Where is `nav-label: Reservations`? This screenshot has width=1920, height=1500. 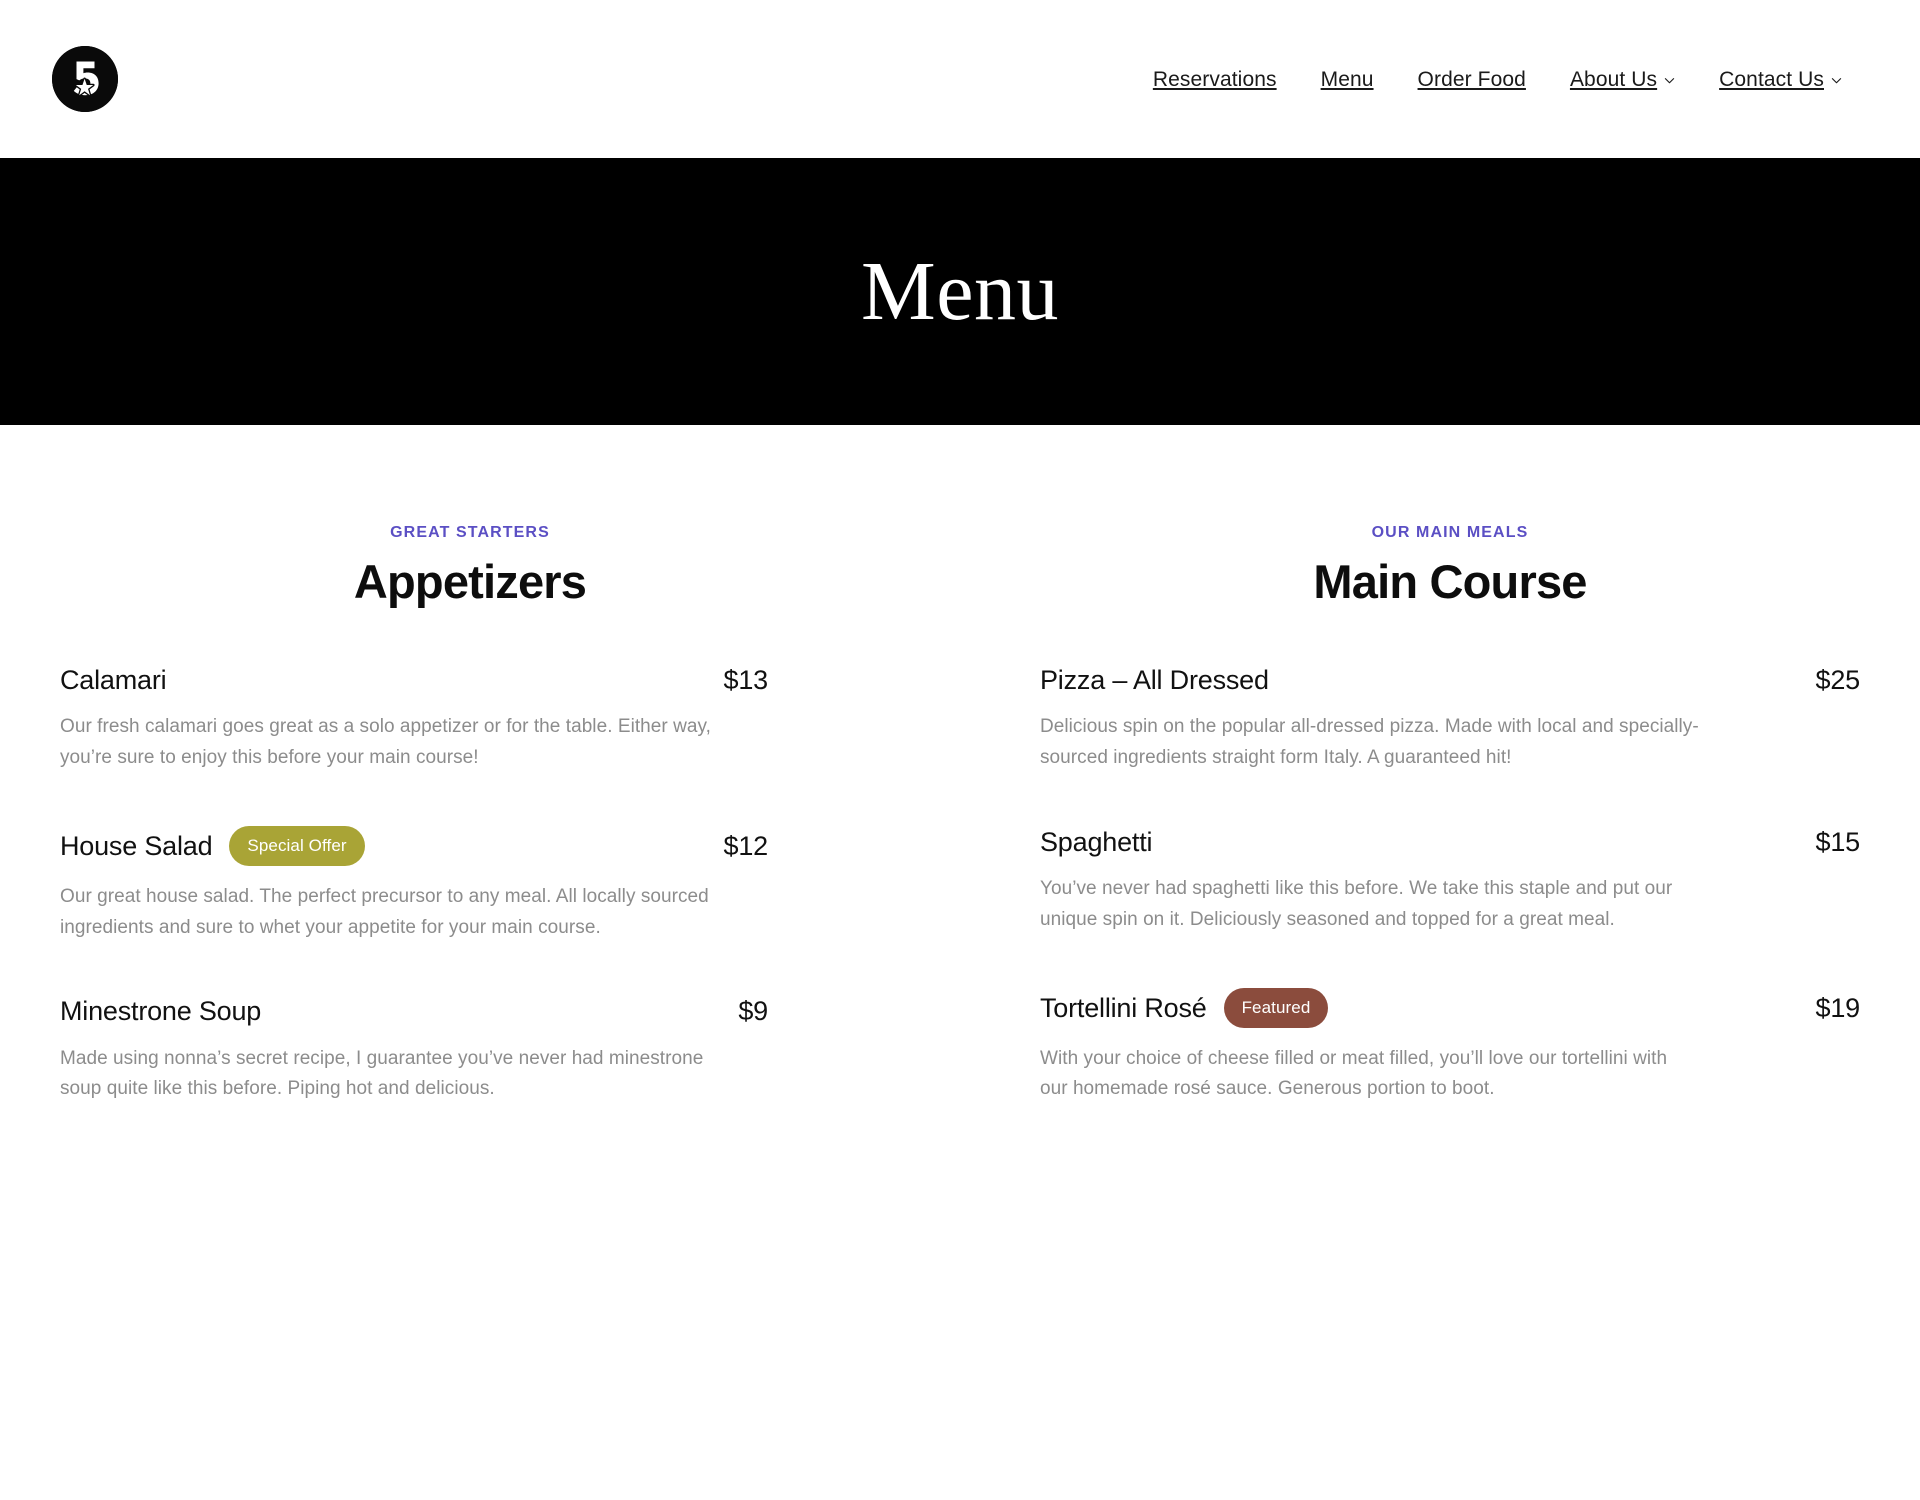
nav-label: Reservations is located at coordinates (1214, 79).